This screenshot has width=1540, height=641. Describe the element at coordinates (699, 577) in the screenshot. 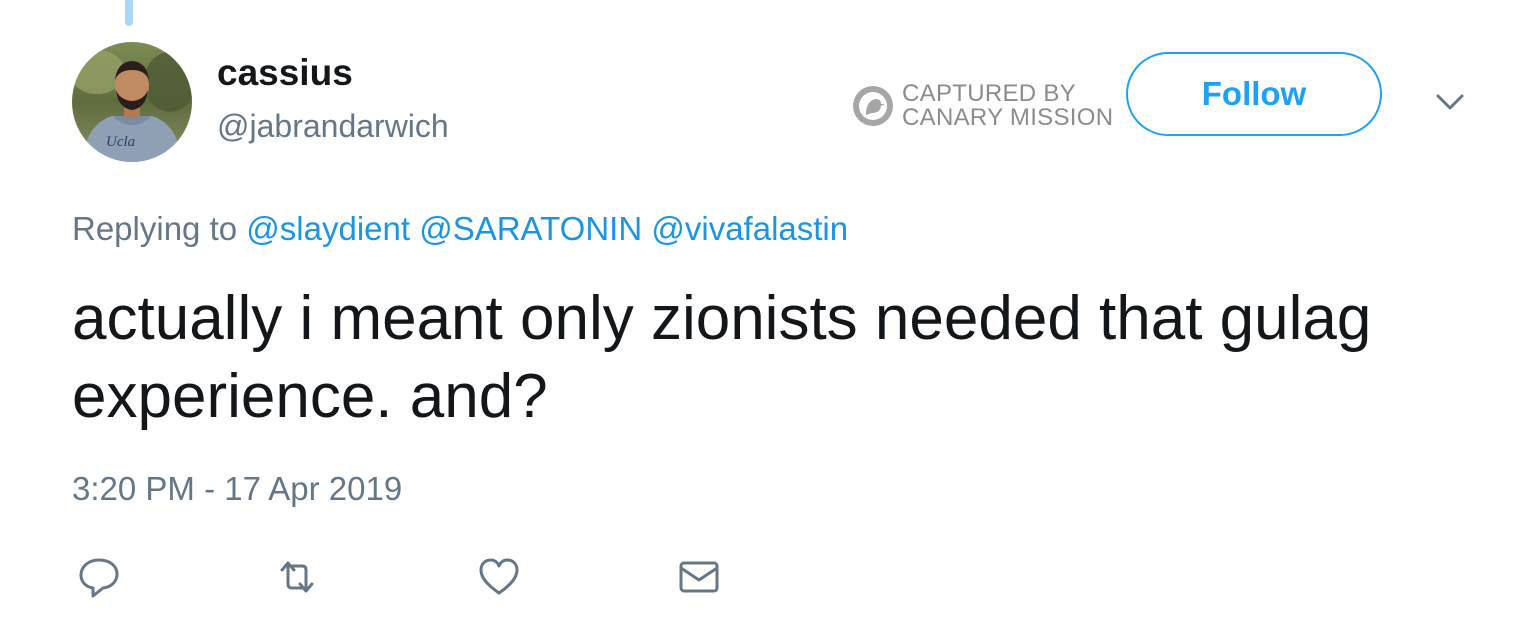

I see `envelope-icon` at that location.